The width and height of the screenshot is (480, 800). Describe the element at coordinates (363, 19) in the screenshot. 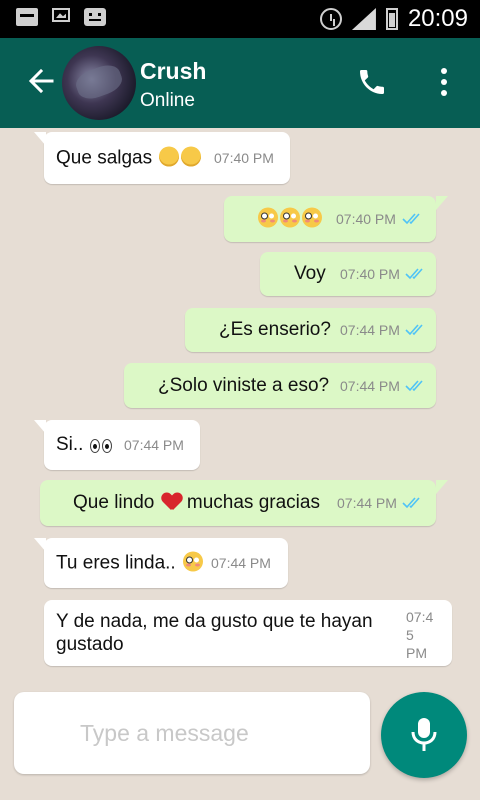

I see `signal-icon` at that location.